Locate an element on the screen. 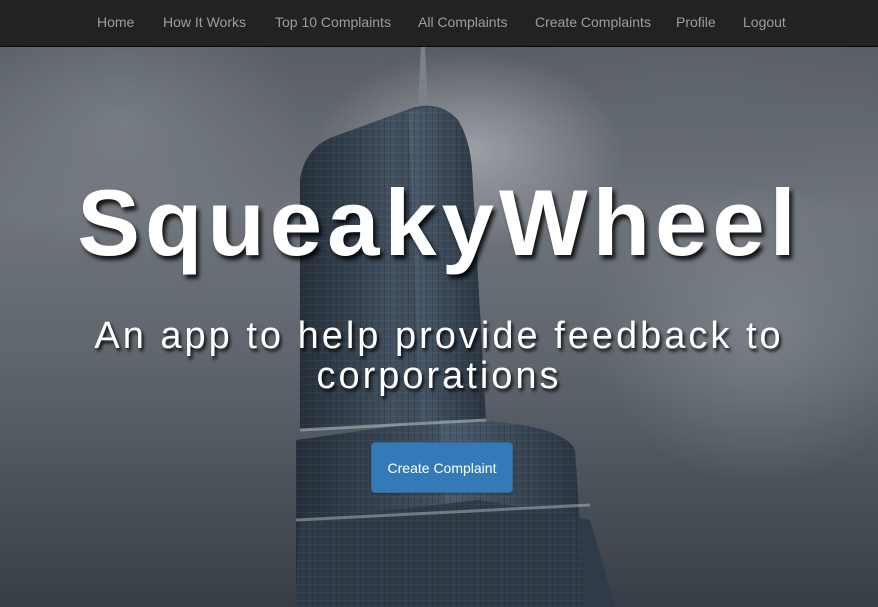  nav-top-10-complaints: Top 10 Complaints is located at coordinates (333, 22).